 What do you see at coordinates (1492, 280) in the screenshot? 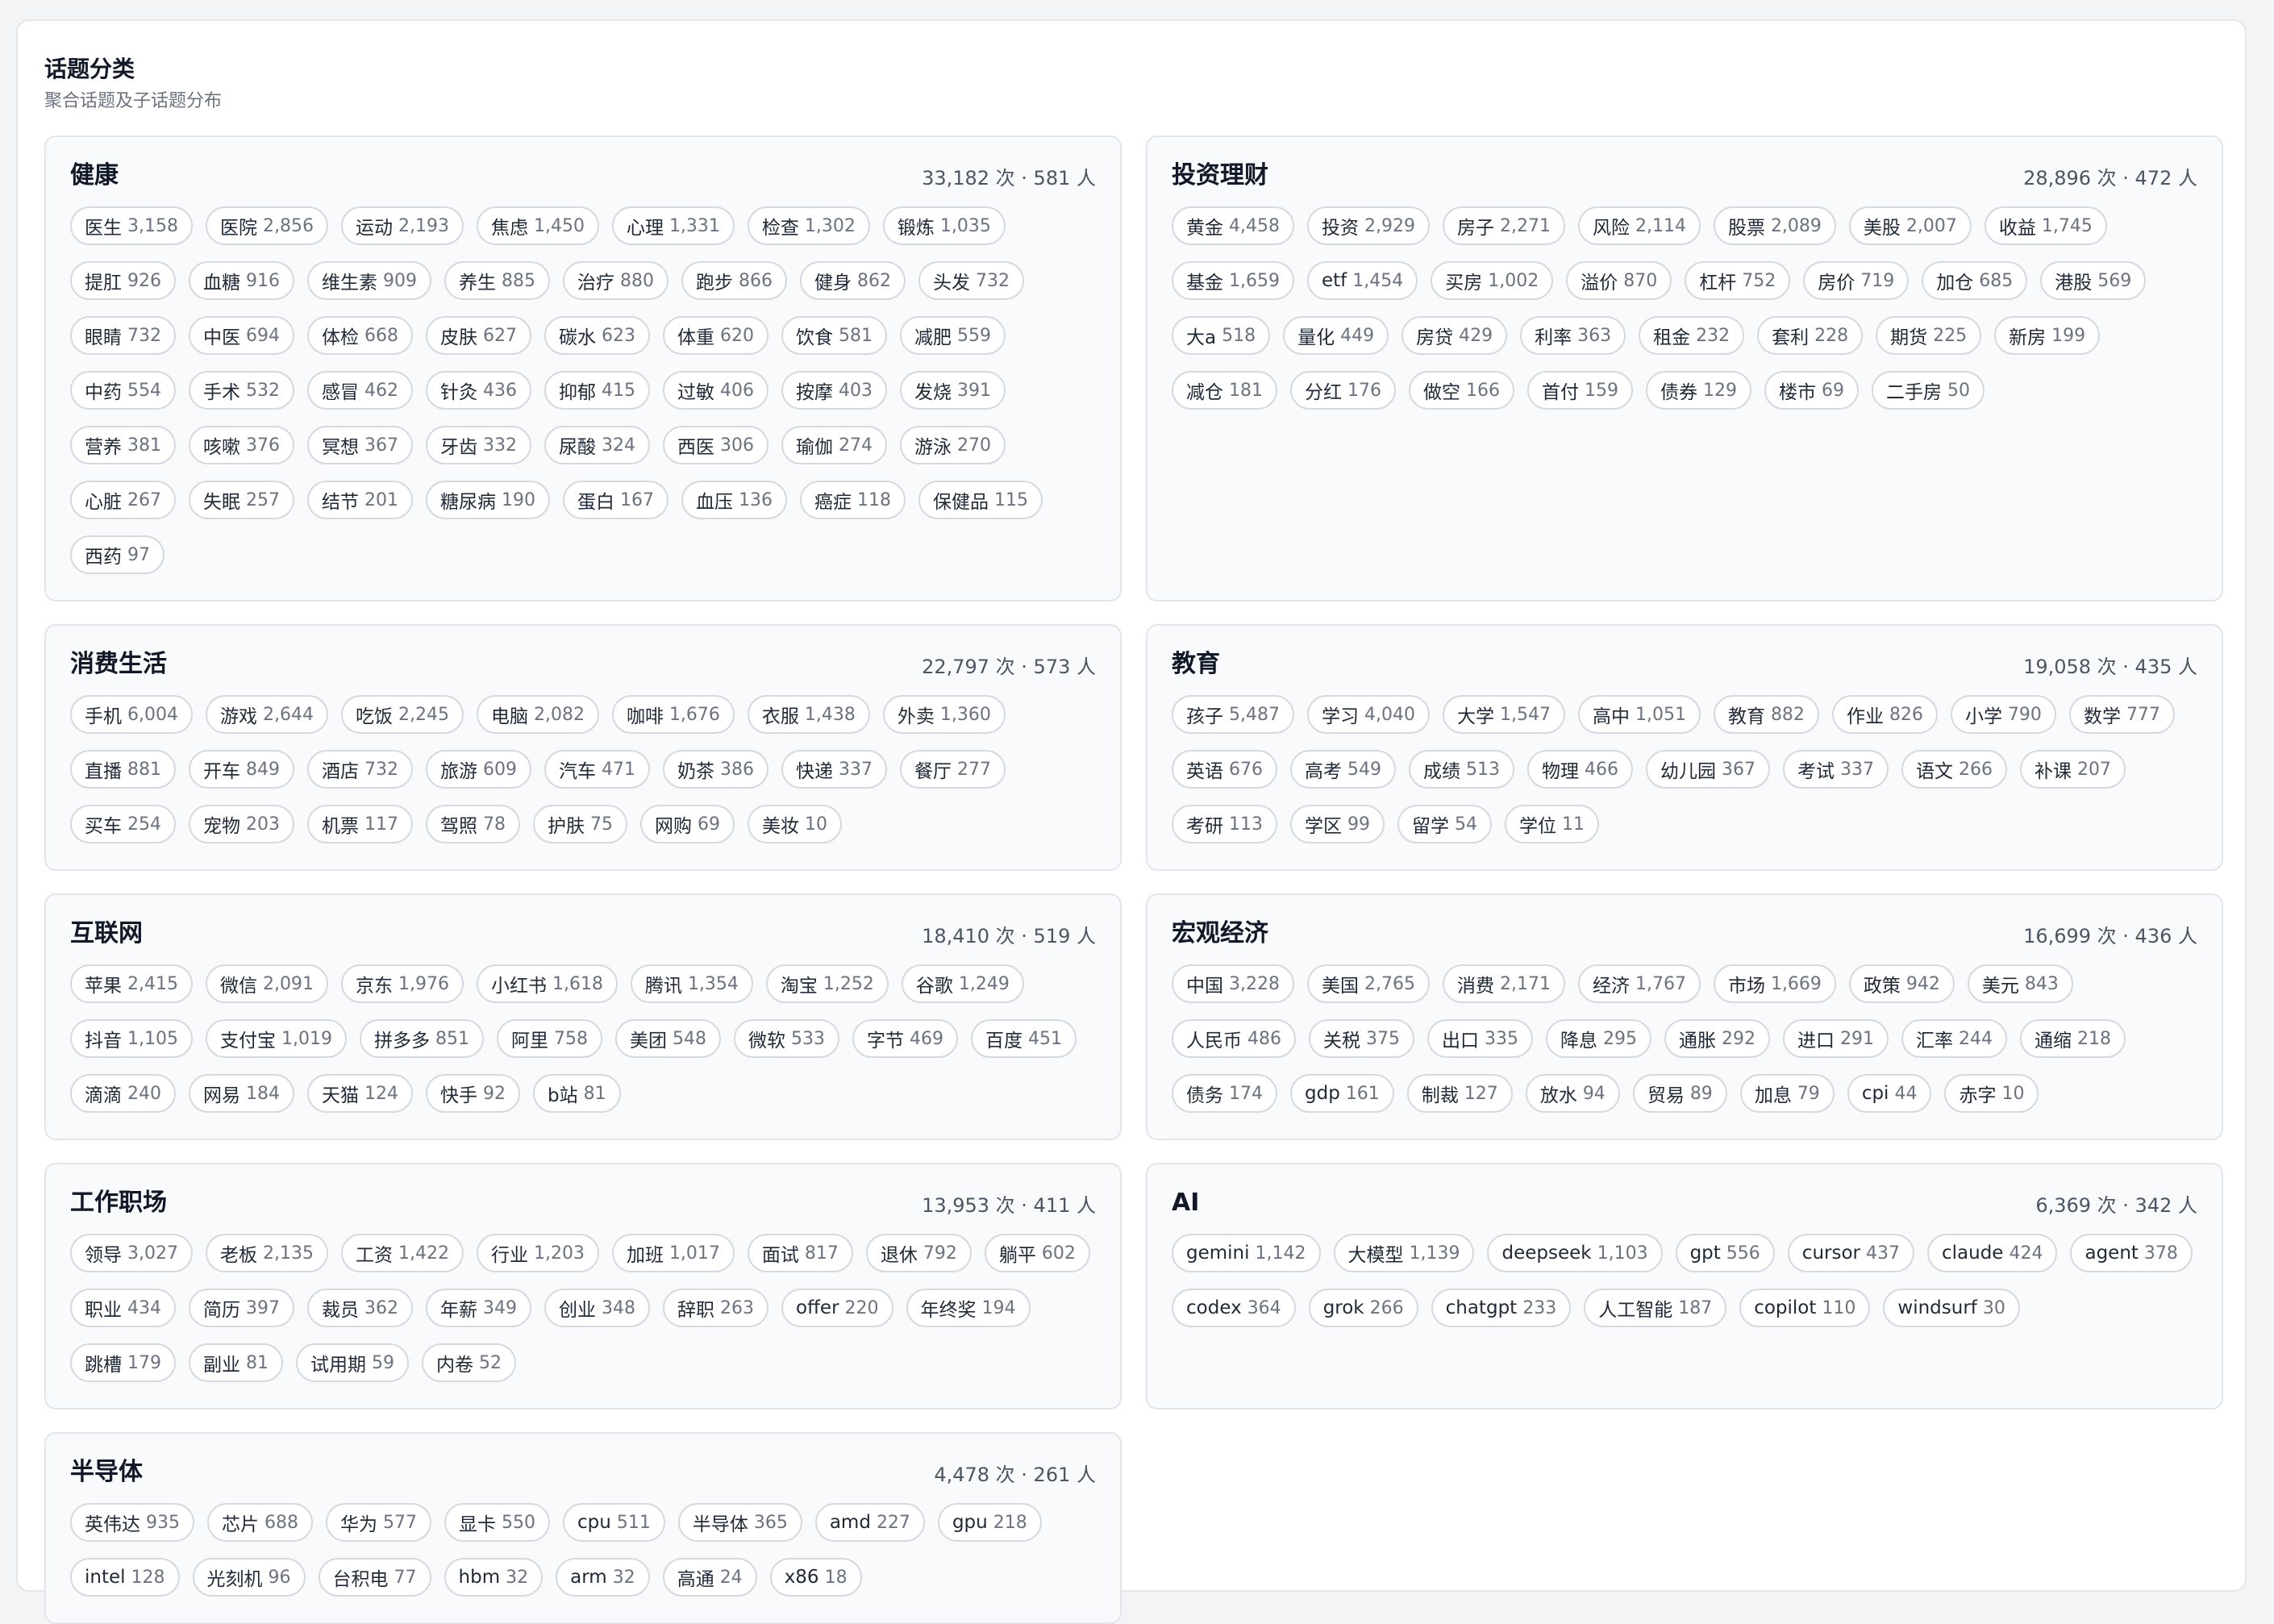
I see `subtopic-chip: 买房 1,002` at bounding box center [1492, 280].